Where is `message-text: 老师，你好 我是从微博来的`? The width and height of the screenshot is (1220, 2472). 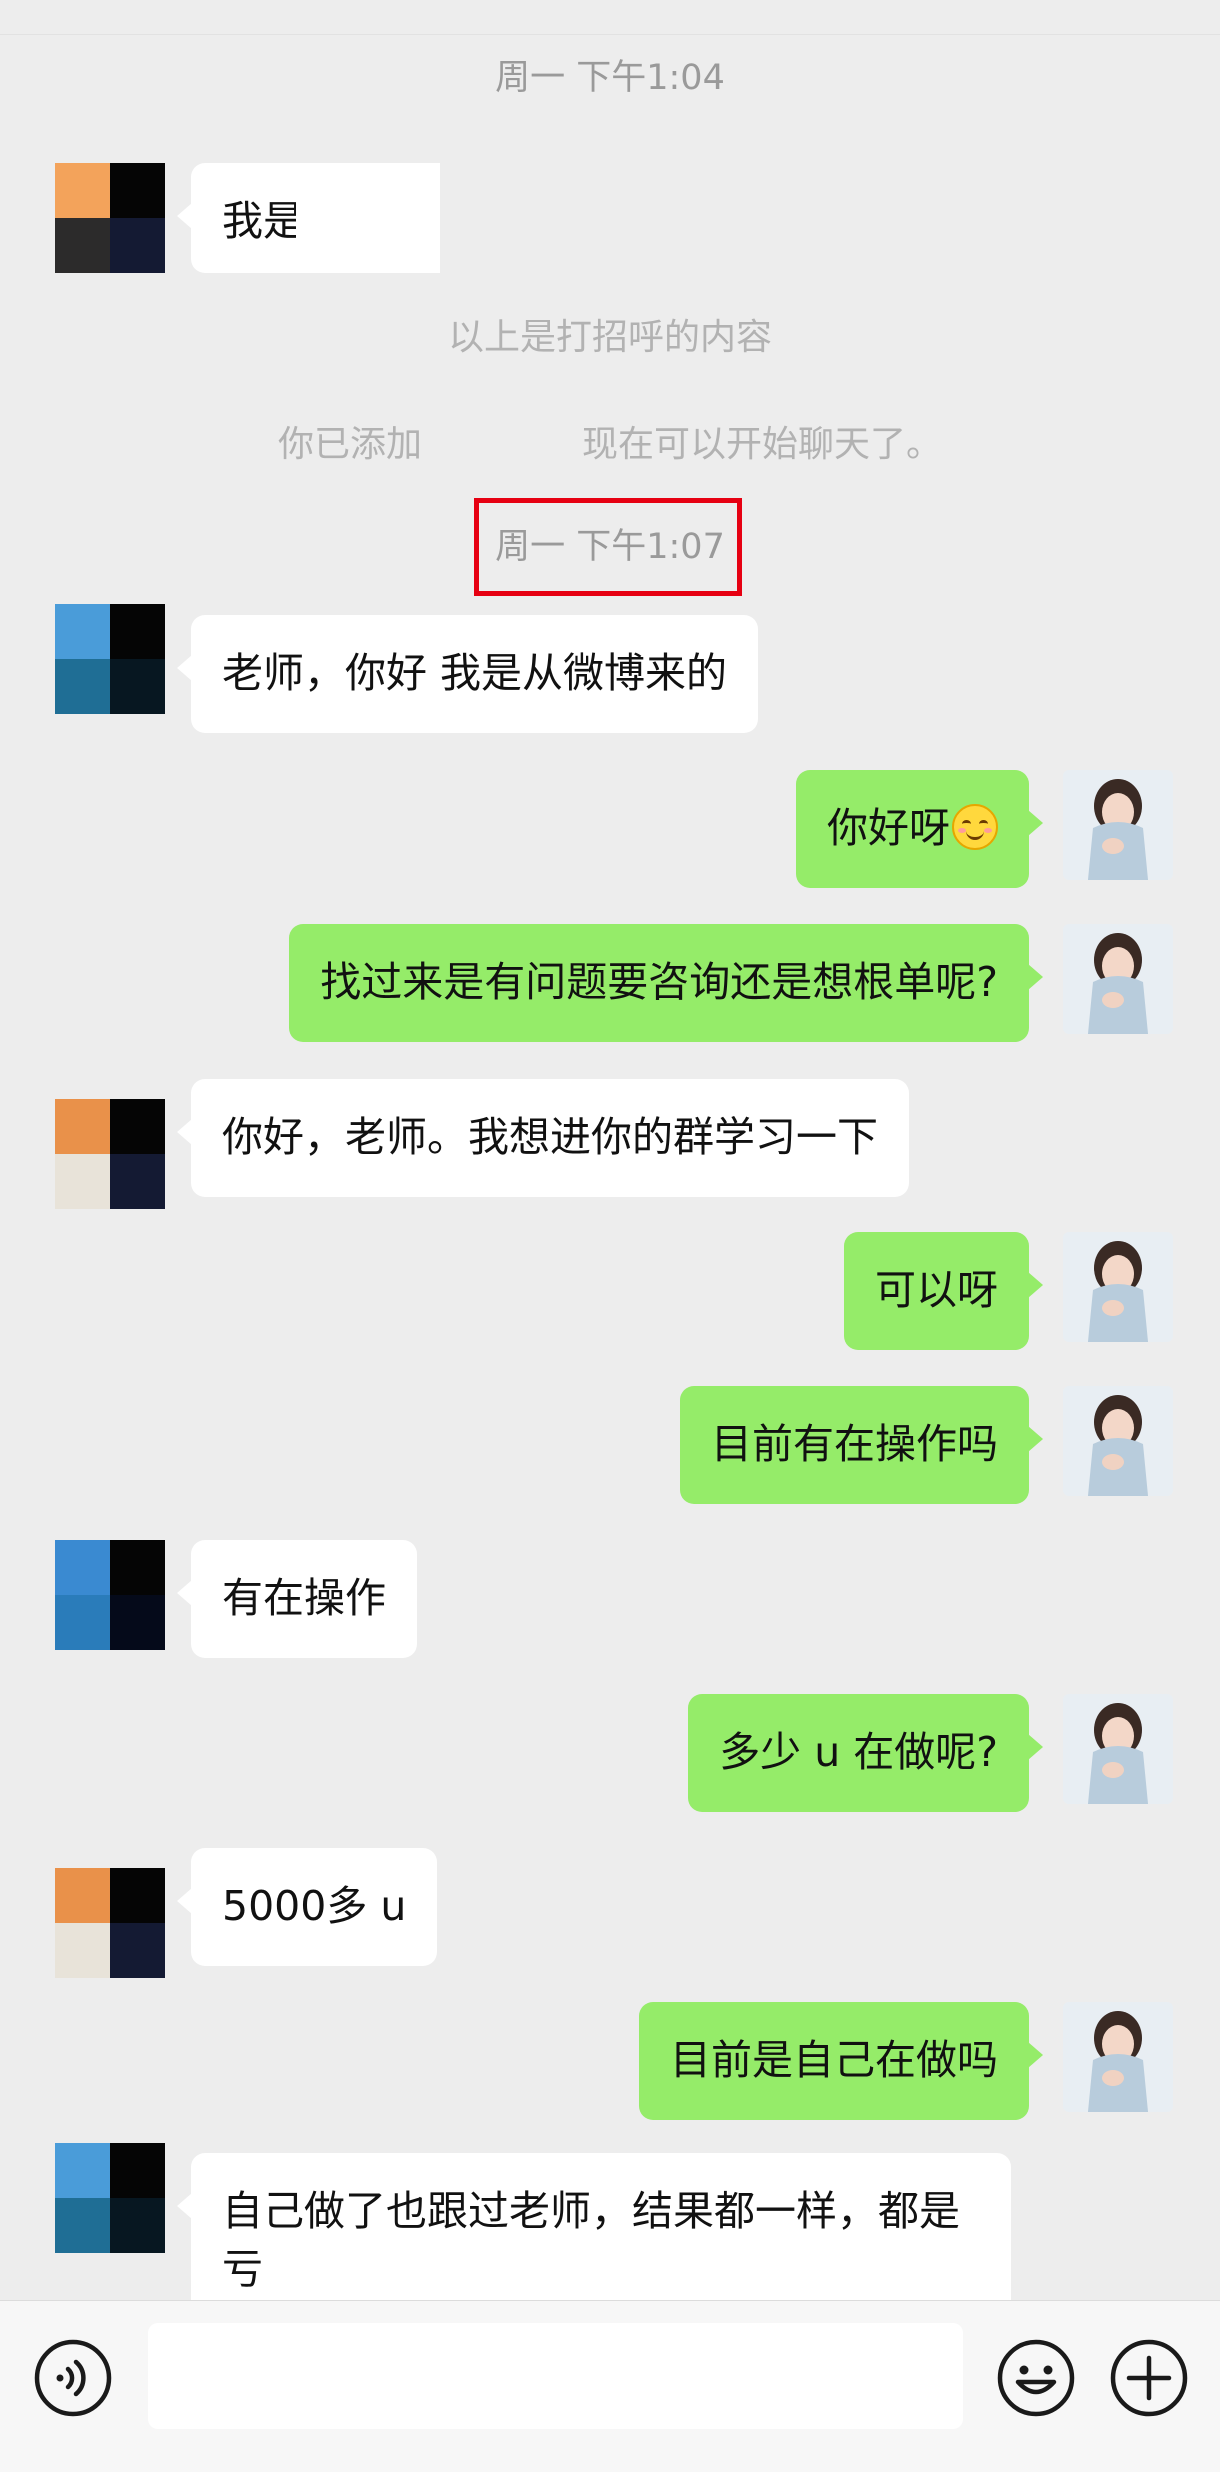
message-text: 老师，你好 我是从微博来的 is located at coordinates (475, 673).